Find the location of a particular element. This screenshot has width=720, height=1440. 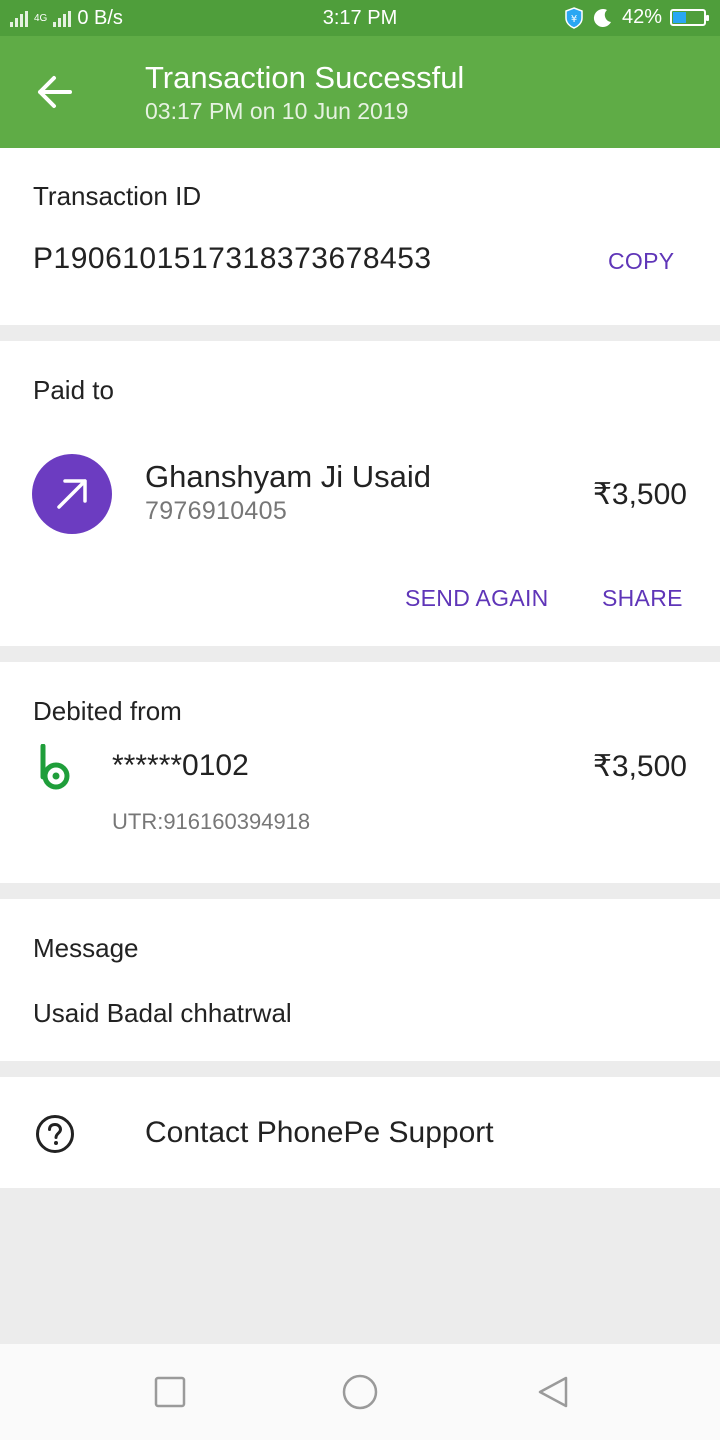

page-title: Transaction Successful is located at coordinates (305, 77).